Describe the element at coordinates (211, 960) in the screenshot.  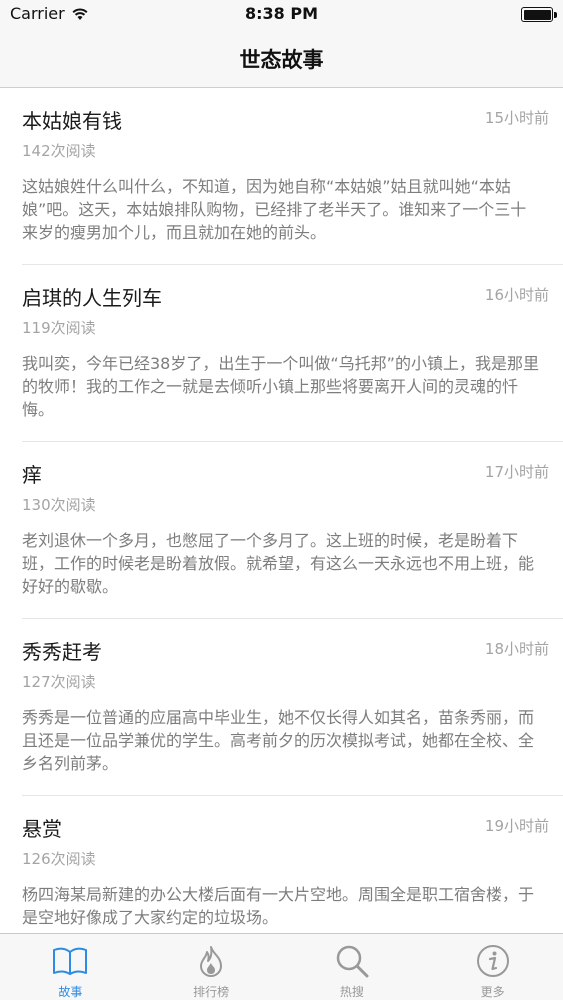
I see `flame-icon` at that location.